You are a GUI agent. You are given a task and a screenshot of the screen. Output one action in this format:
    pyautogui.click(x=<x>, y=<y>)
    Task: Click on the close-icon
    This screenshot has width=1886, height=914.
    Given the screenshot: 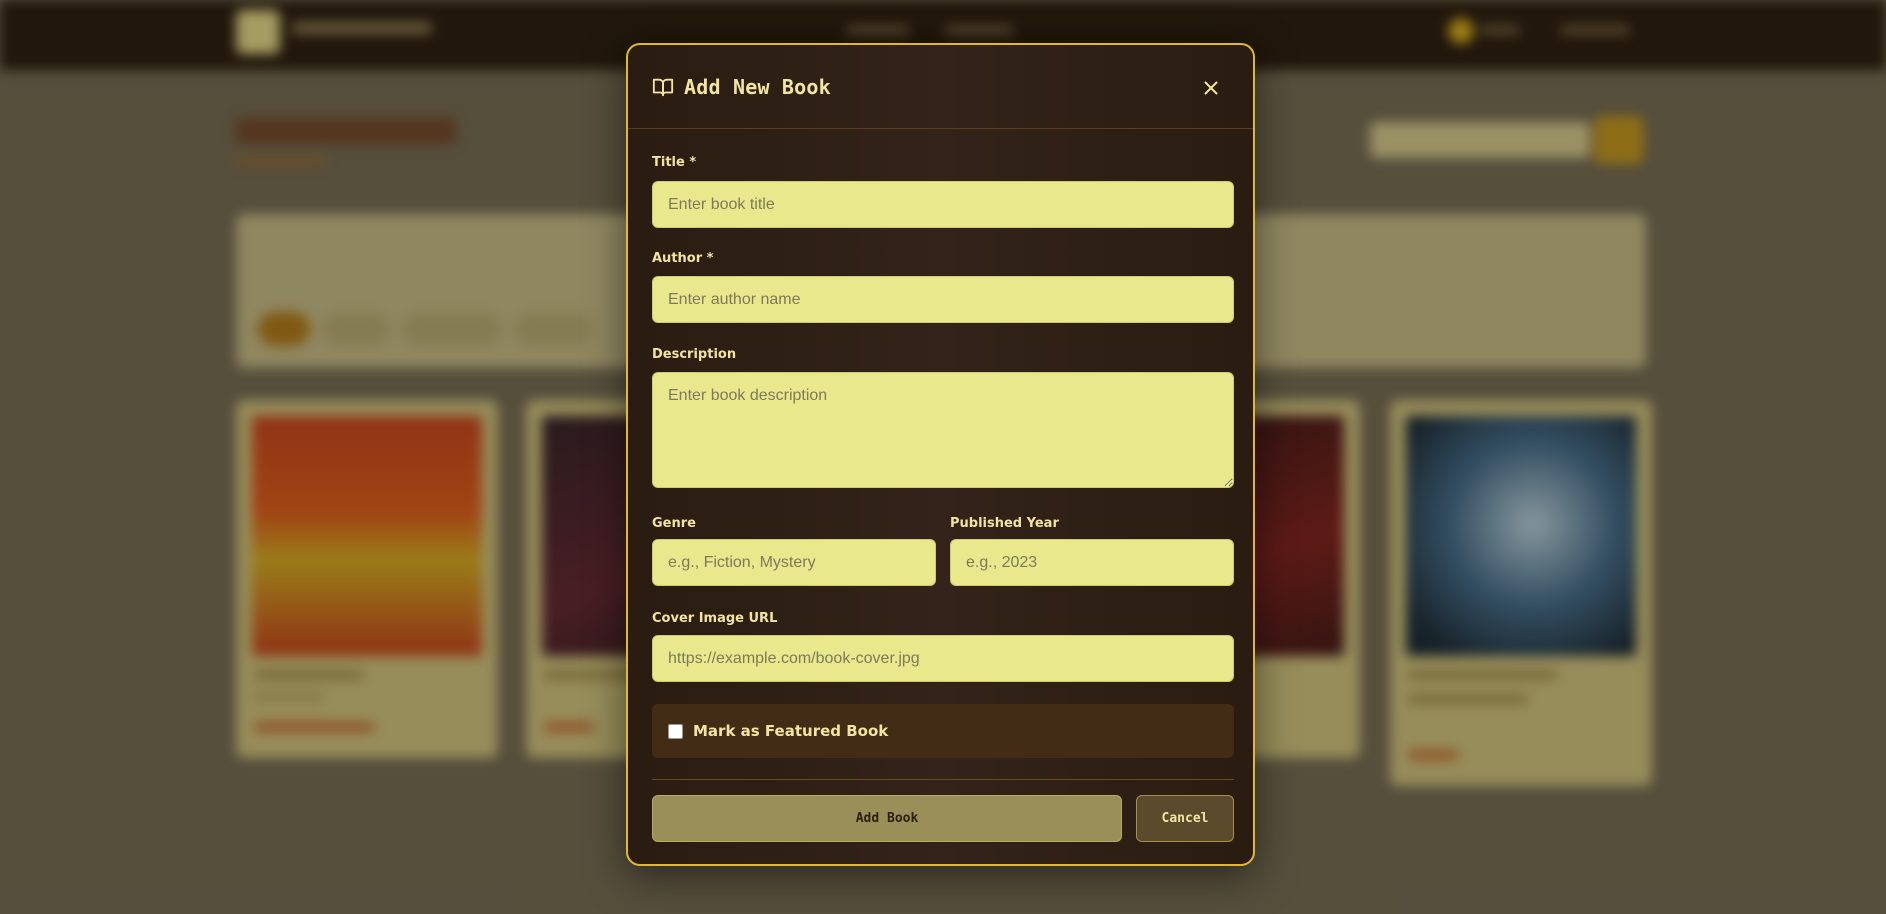 What is the action you would take?
    pyautogui.click(x=1211, y=88)
    